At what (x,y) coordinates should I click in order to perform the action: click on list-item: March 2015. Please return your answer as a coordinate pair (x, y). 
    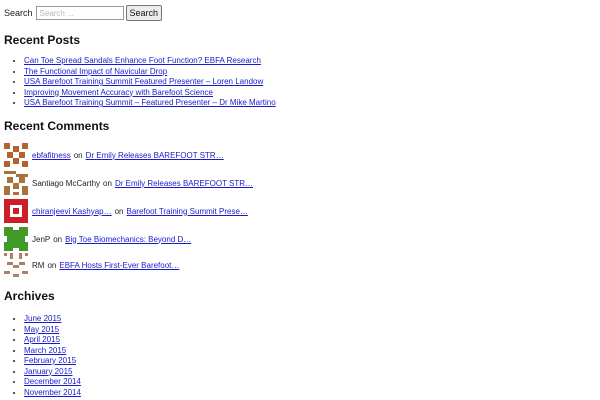
    Looking at the image, I should click on (52, 351).